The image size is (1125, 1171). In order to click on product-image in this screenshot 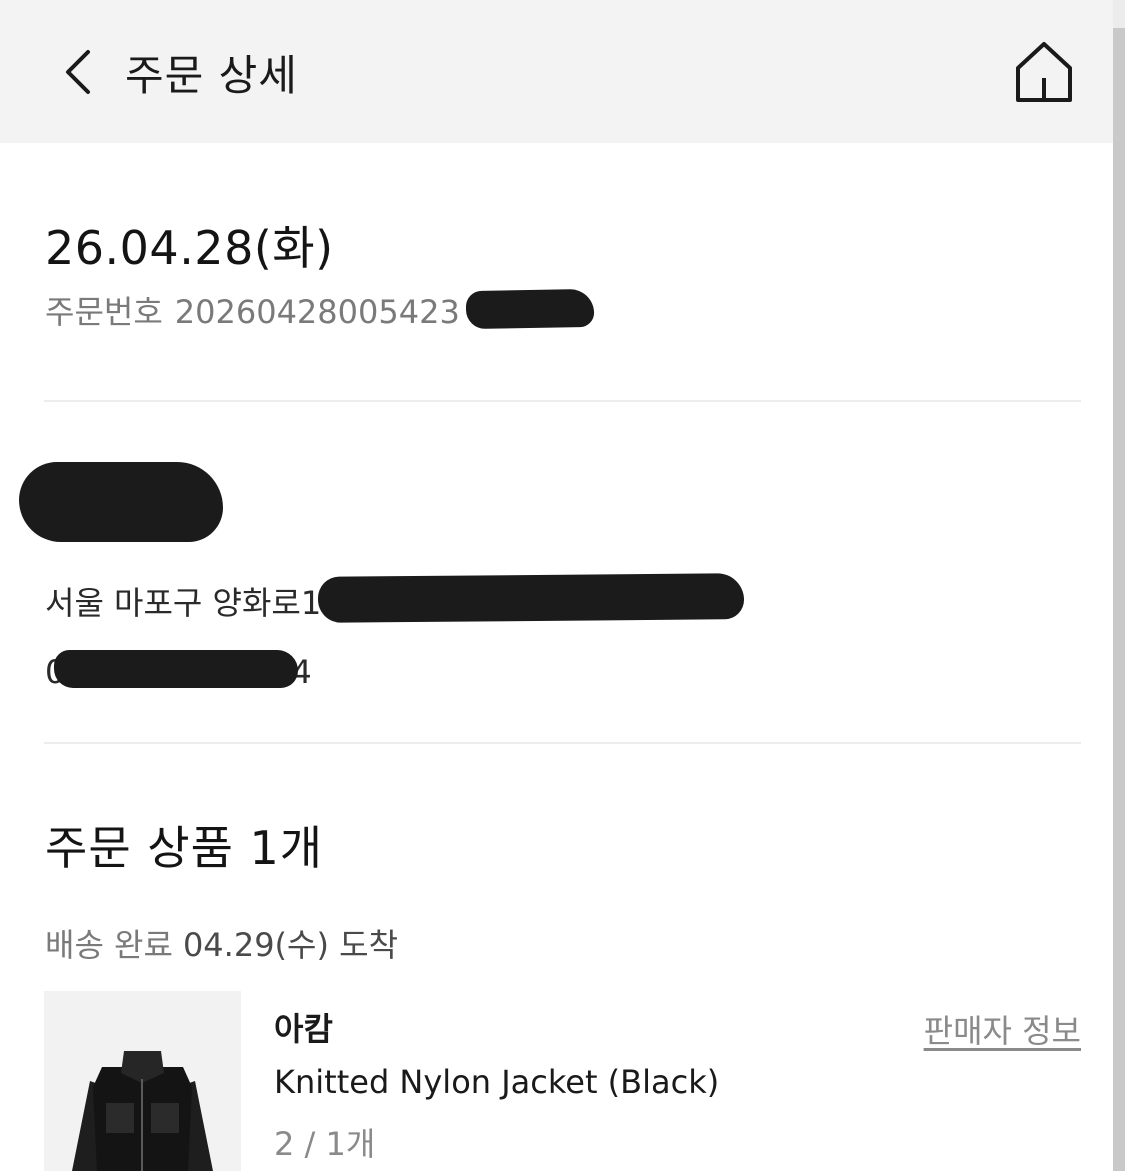, I will do `click(142, 1081)`.